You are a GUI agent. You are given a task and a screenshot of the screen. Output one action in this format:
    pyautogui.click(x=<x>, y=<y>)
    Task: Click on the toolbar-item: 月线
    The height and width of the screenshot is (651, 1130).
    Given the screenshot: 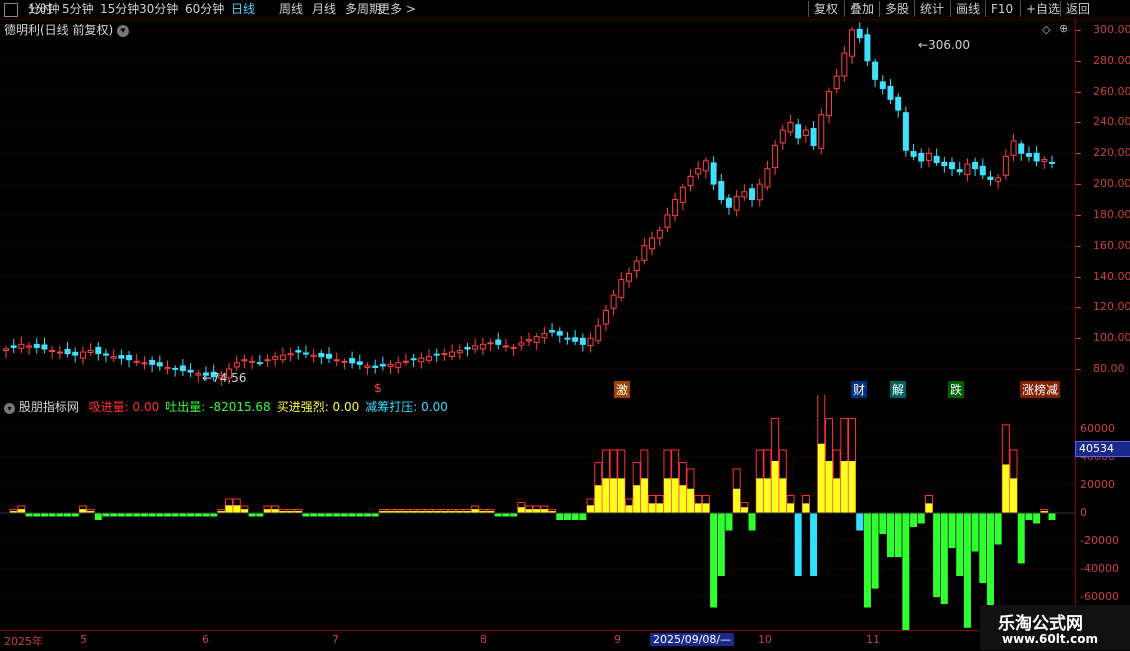 What is the action you would take?
    pyautogui.click(x=324, y=9)
    